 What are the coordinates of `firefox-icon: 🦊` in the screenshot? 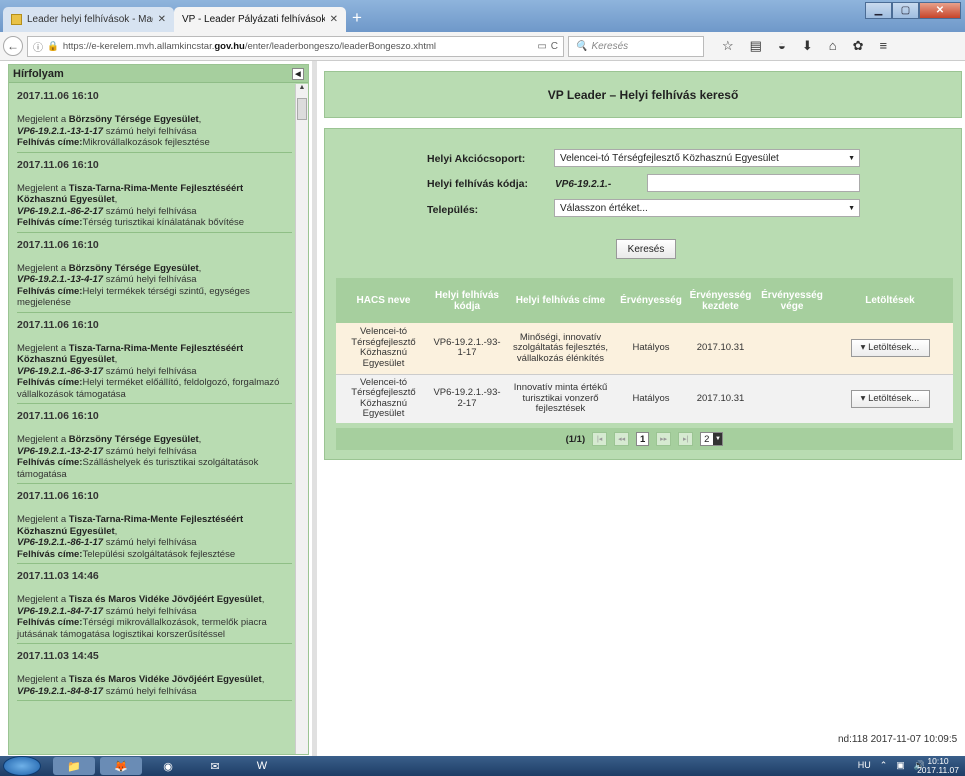 It's located at (121, 766).